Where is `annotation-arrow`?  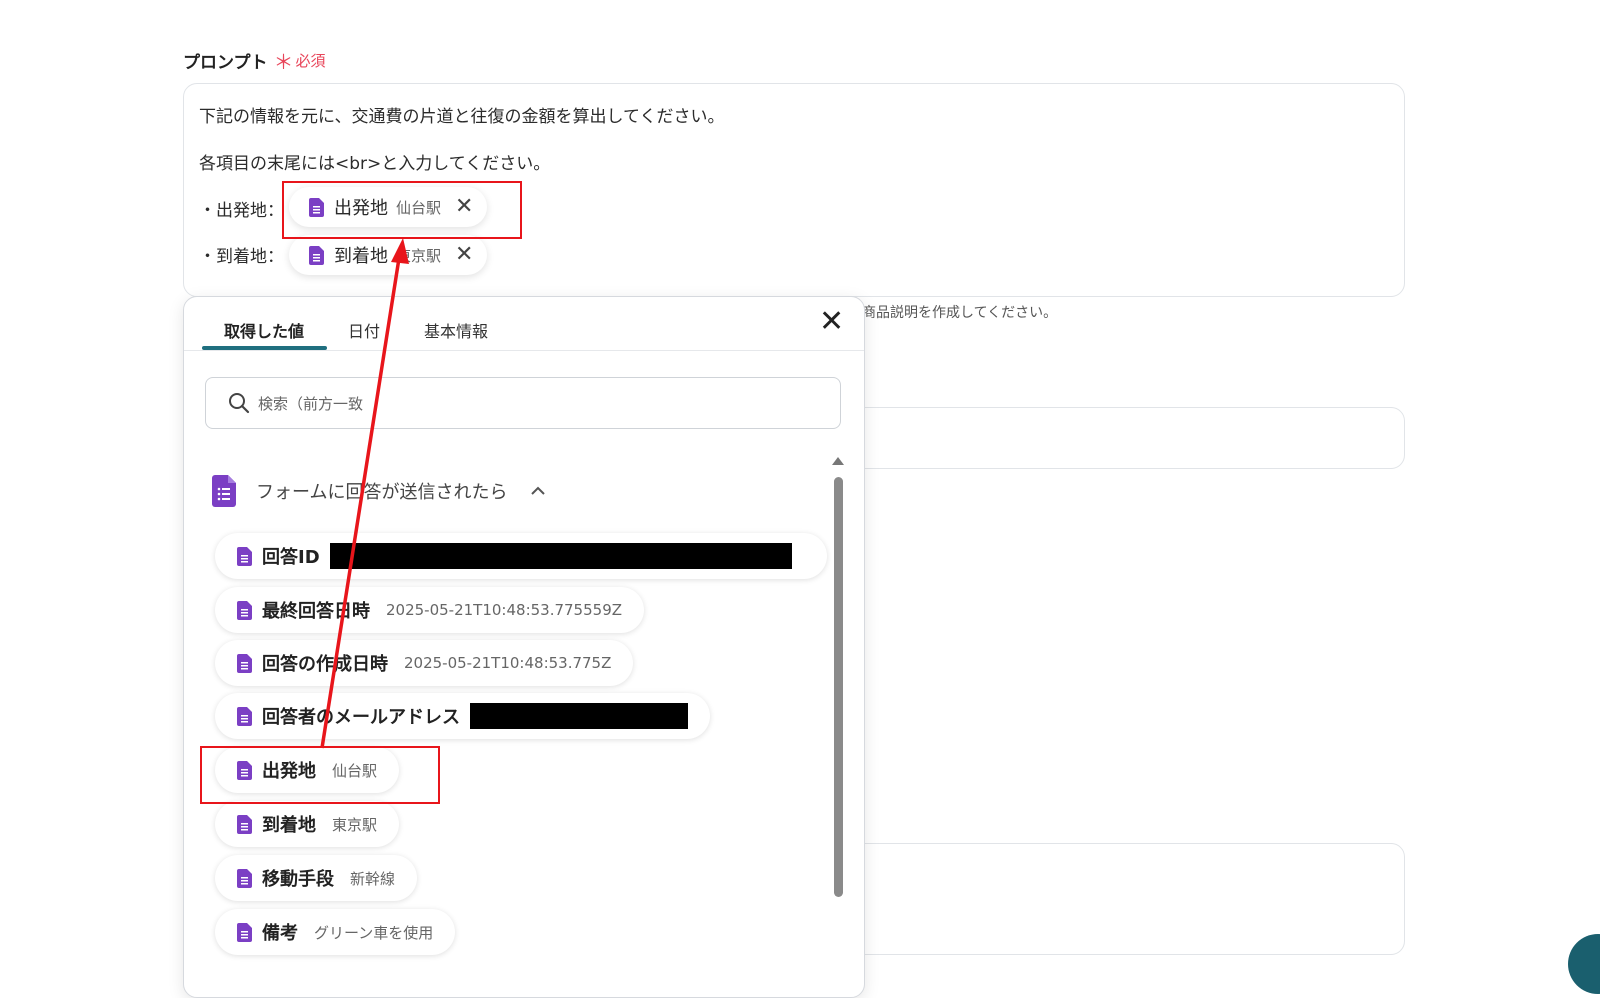 annotation-arrow is located at coordinates (364, 493).